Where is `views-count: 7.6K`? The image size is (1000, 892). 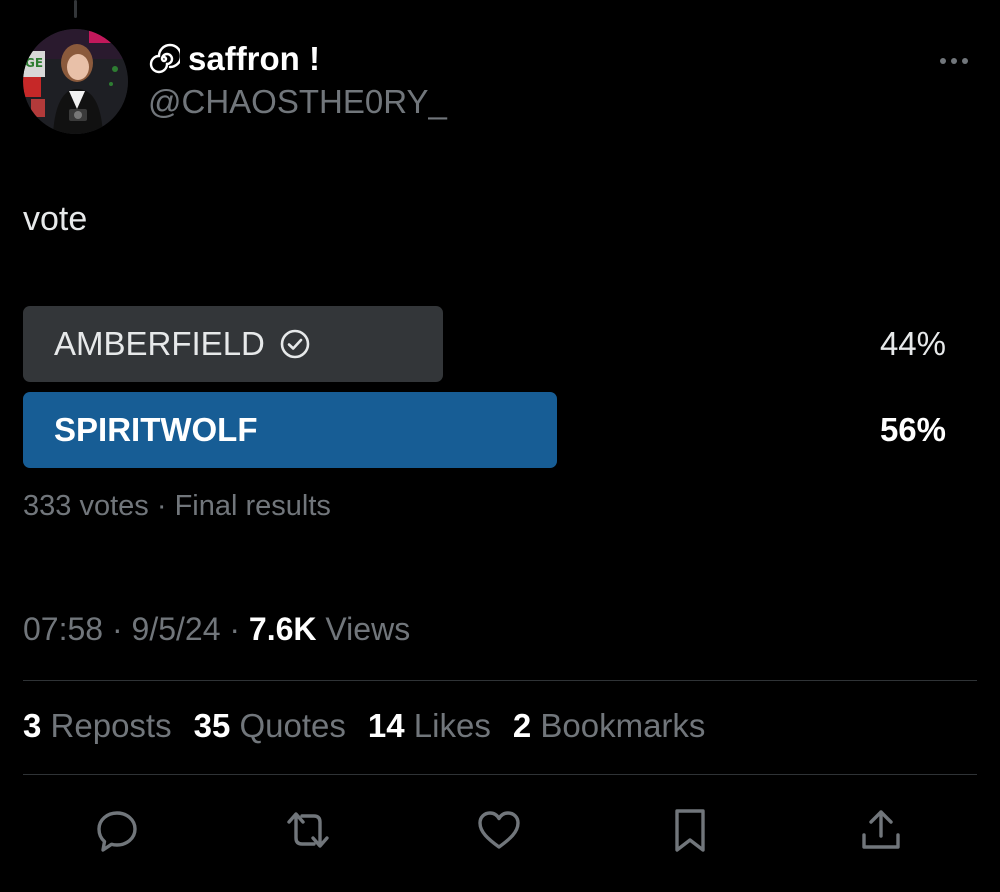
views-count: 7.6K is located at coordinates (282, 629).